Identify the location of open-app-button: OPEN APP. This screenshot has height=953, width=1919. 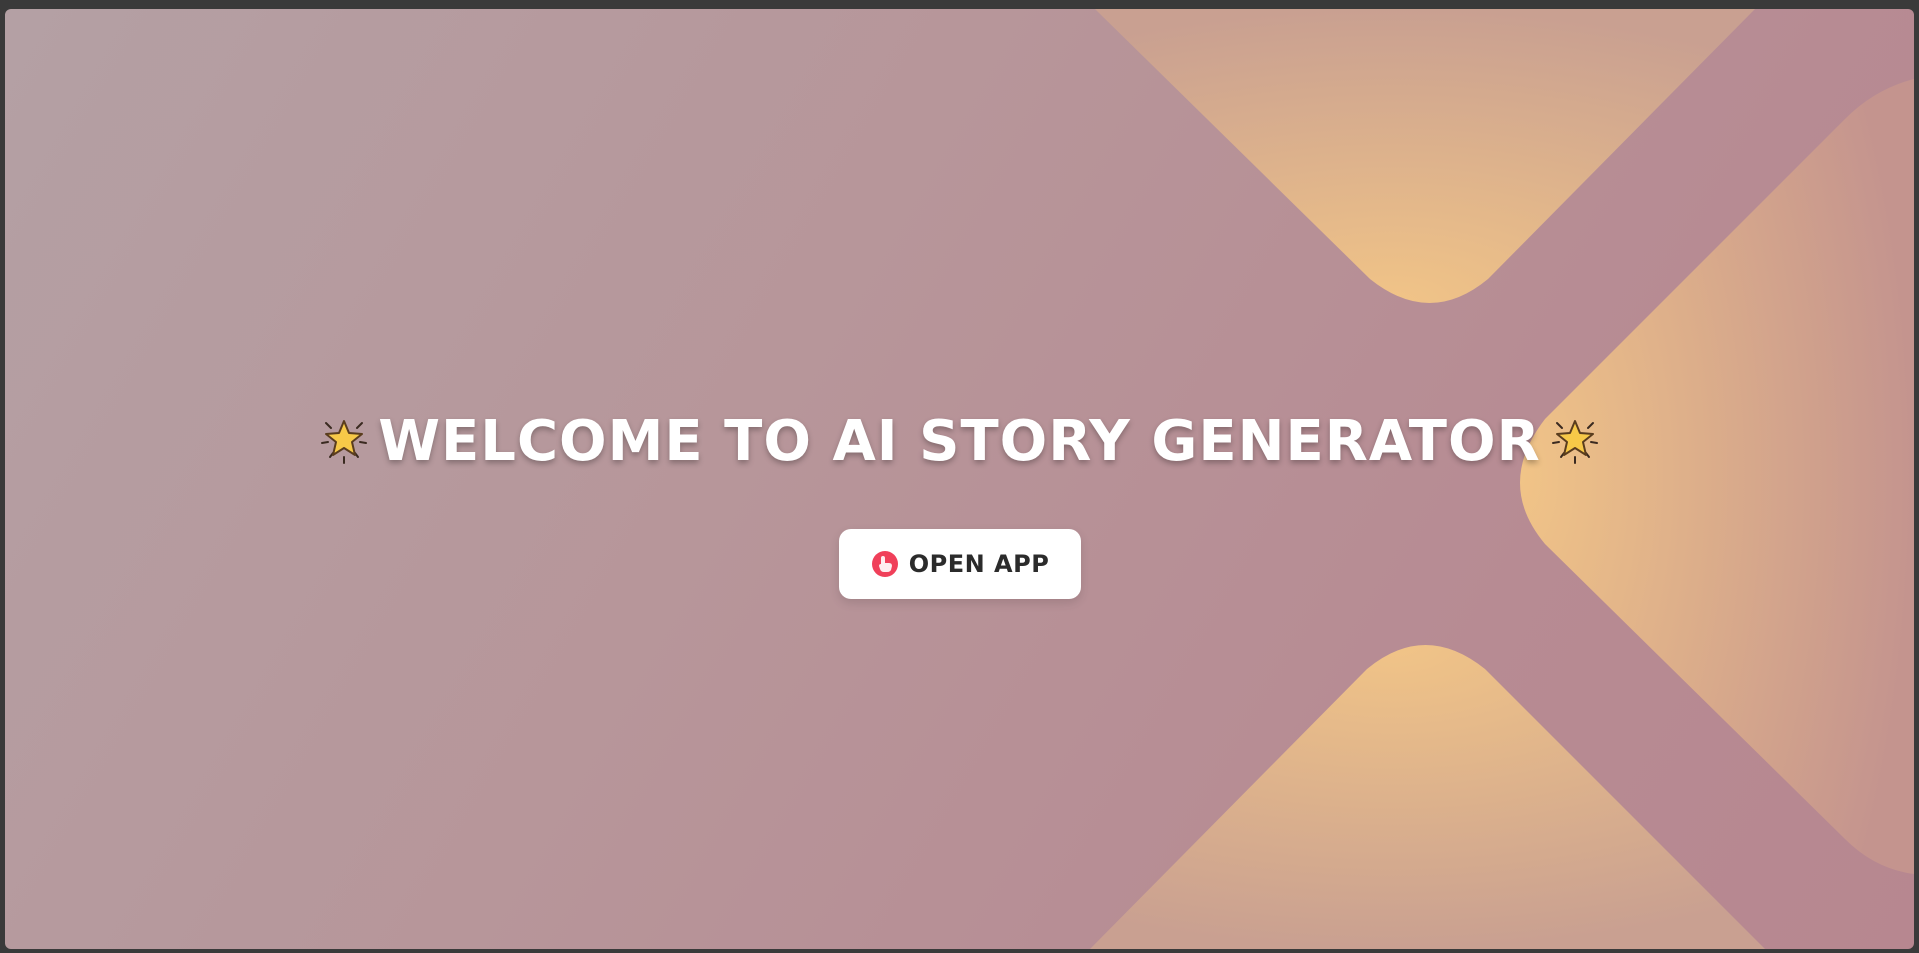
(960, 564).